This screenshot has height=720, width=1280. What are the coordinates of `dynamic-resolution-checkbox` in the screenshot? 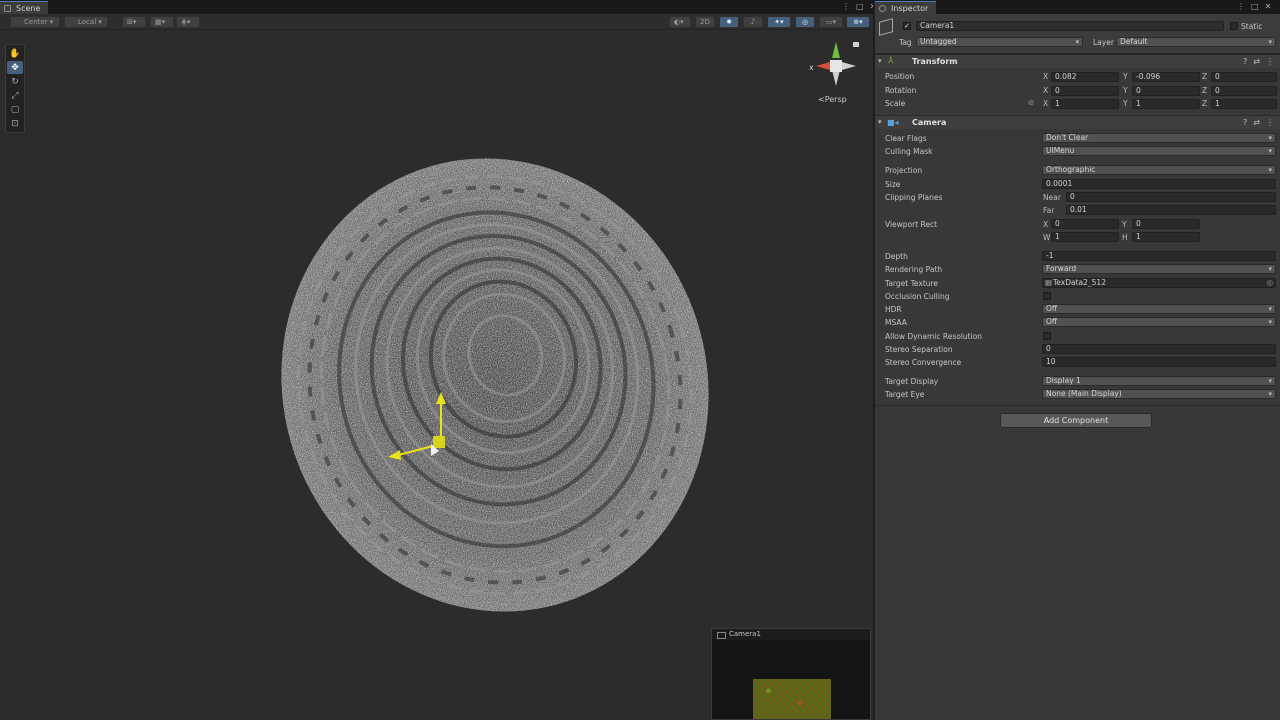 It's located at (1047, 336).